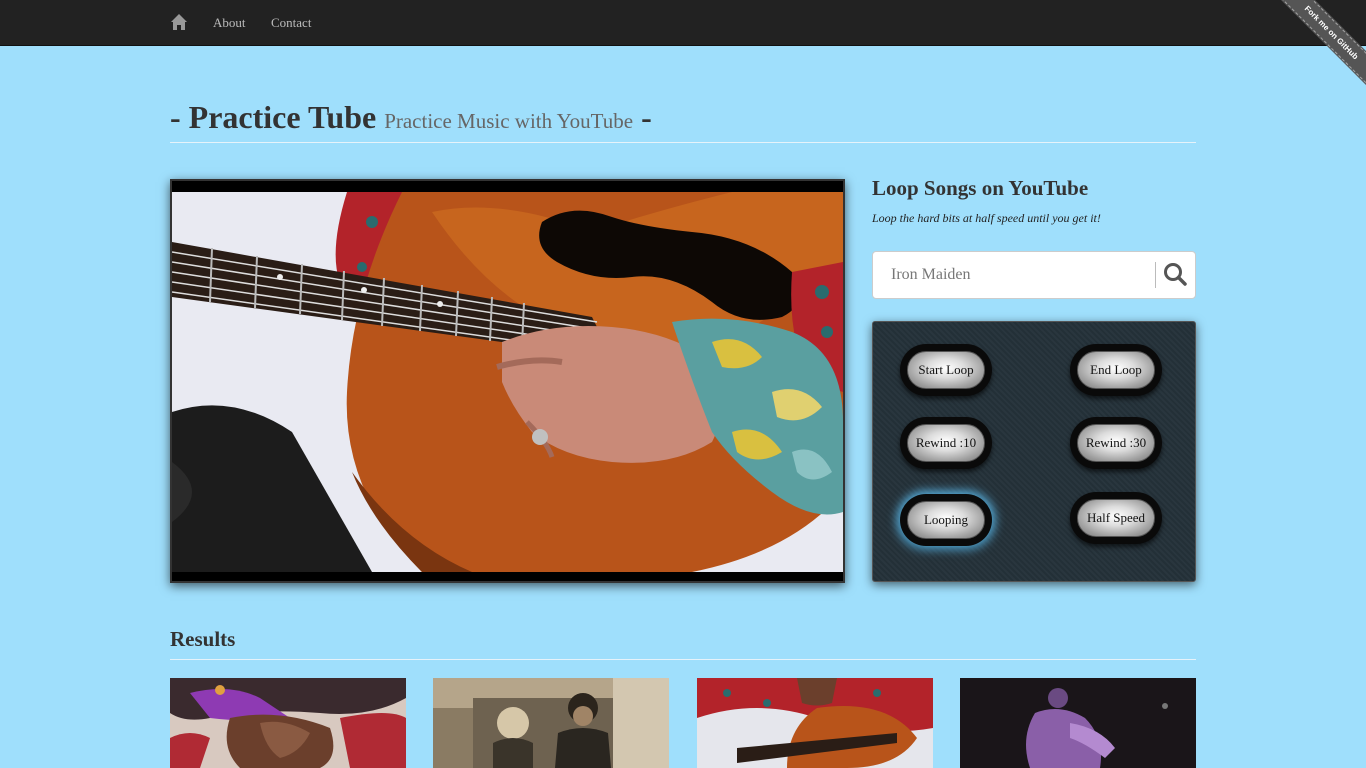  Describe the element at coordinates (291, 23) in the screenshot. I see `nav-contact-link: Contact` at that location.